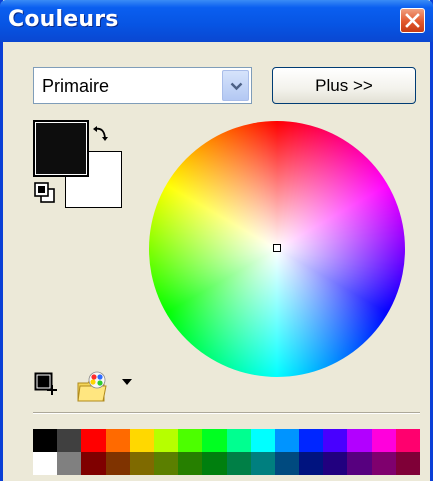 The image size is (433, 481). I want to click on color-palette, so click(226, 452).